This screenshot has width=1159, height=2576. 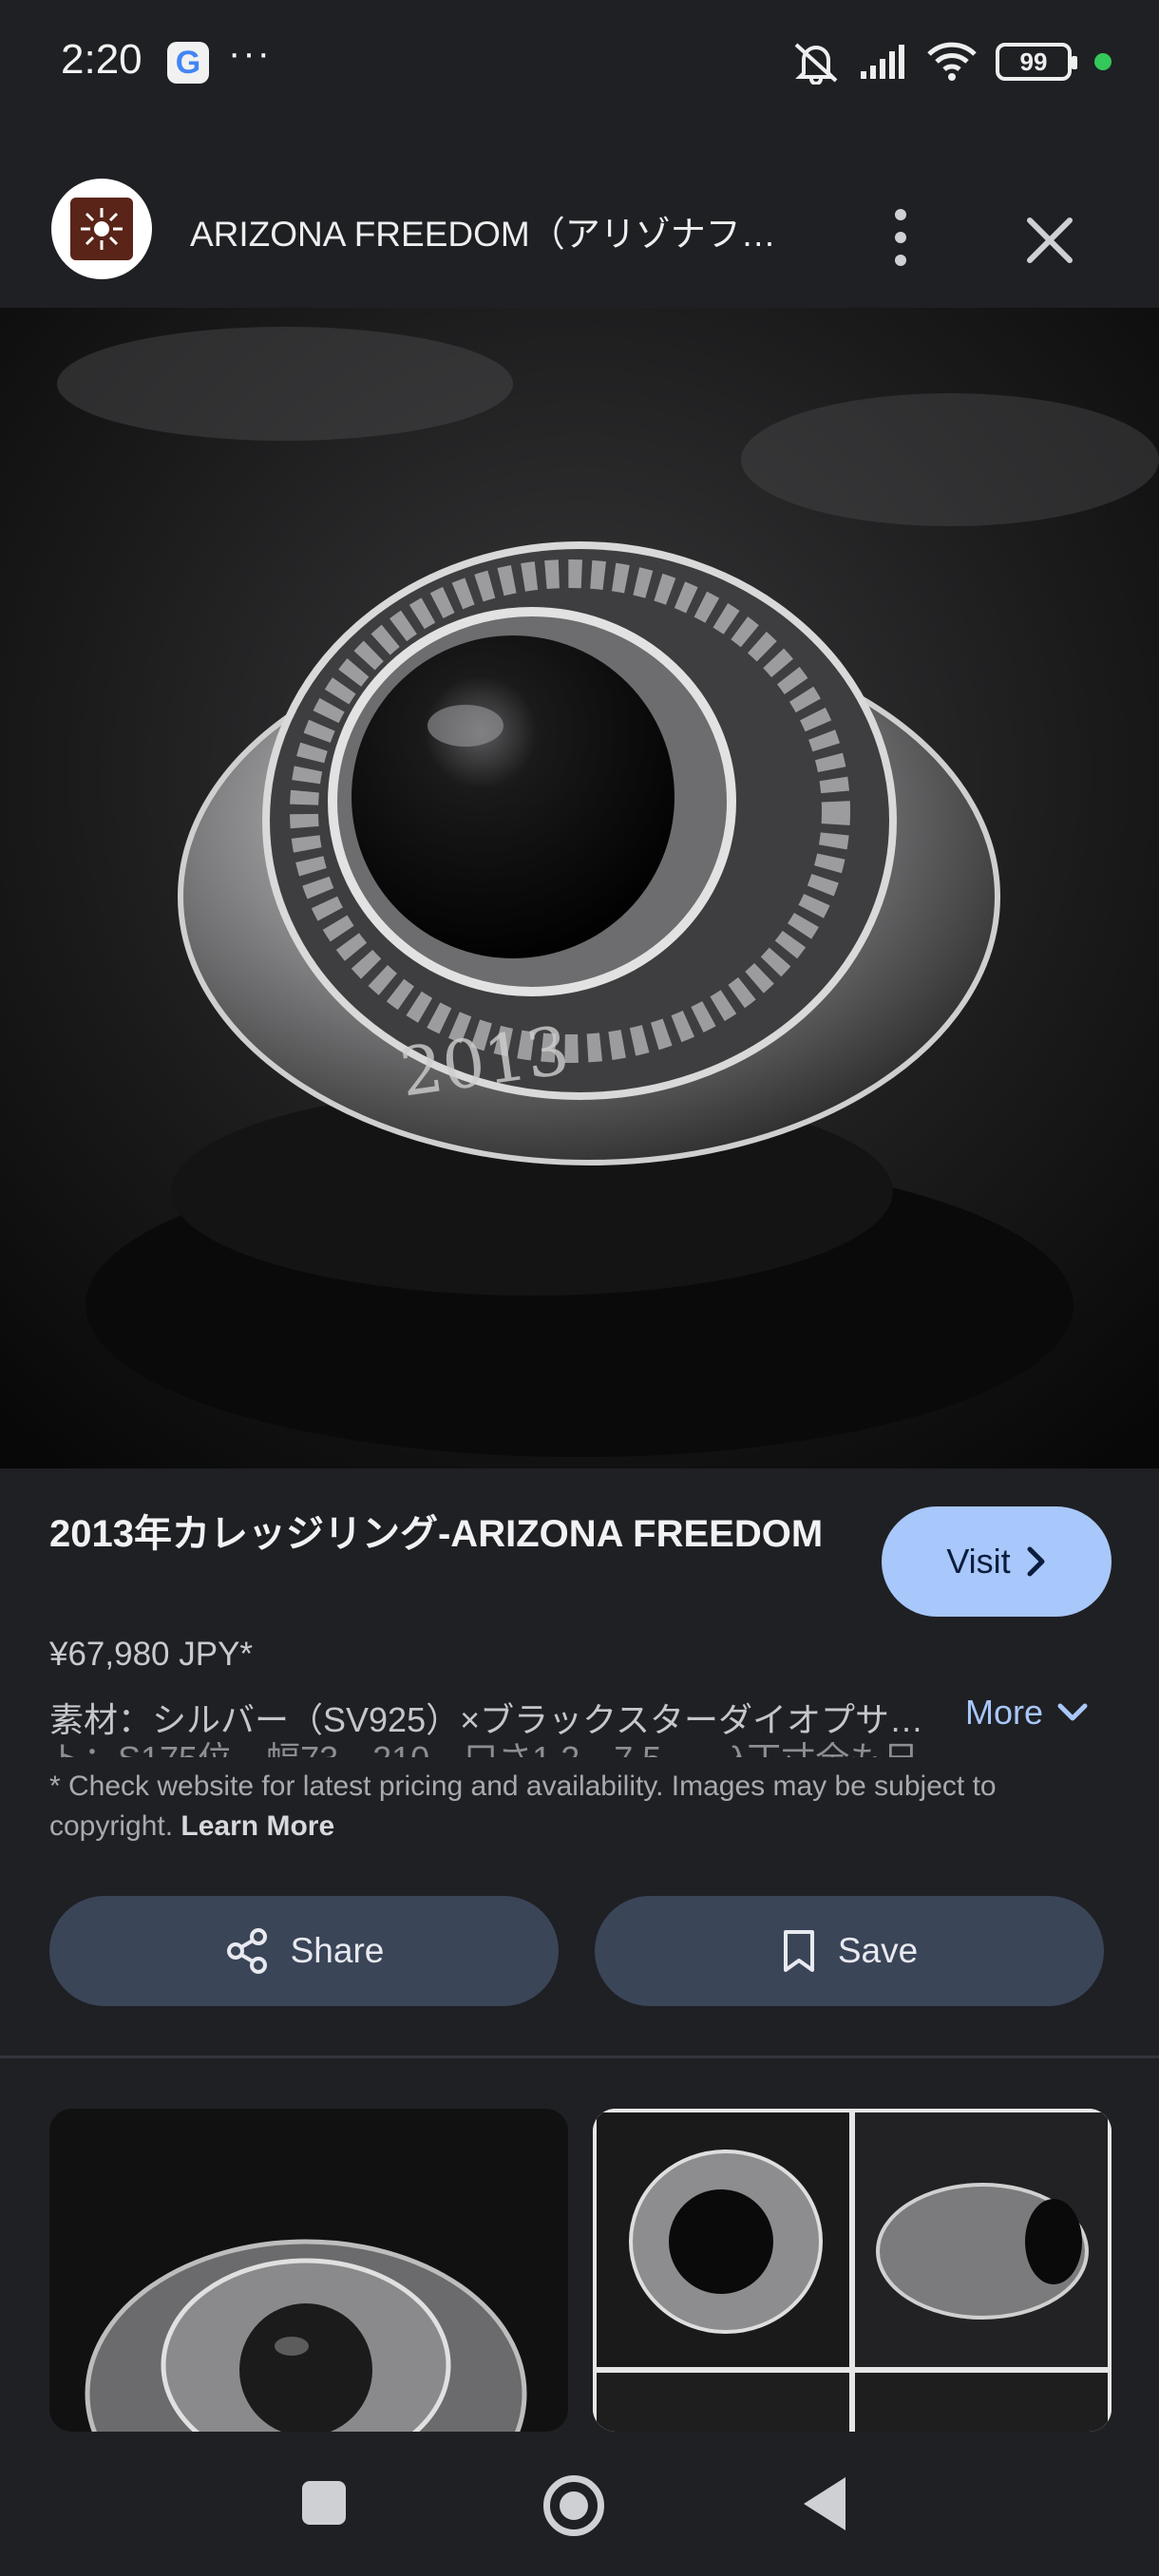 I want to click on sun-icon, so click(x=101, y=229).